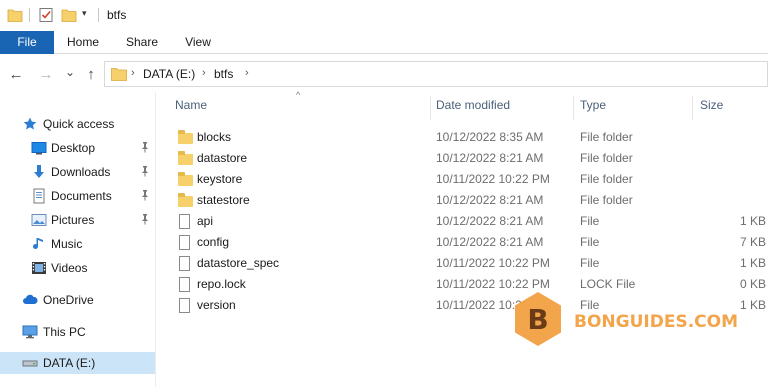 Image resolution: width=768 pixels, height=387 pixels. I want to click on column-header-name: Name, so click(191, 105).